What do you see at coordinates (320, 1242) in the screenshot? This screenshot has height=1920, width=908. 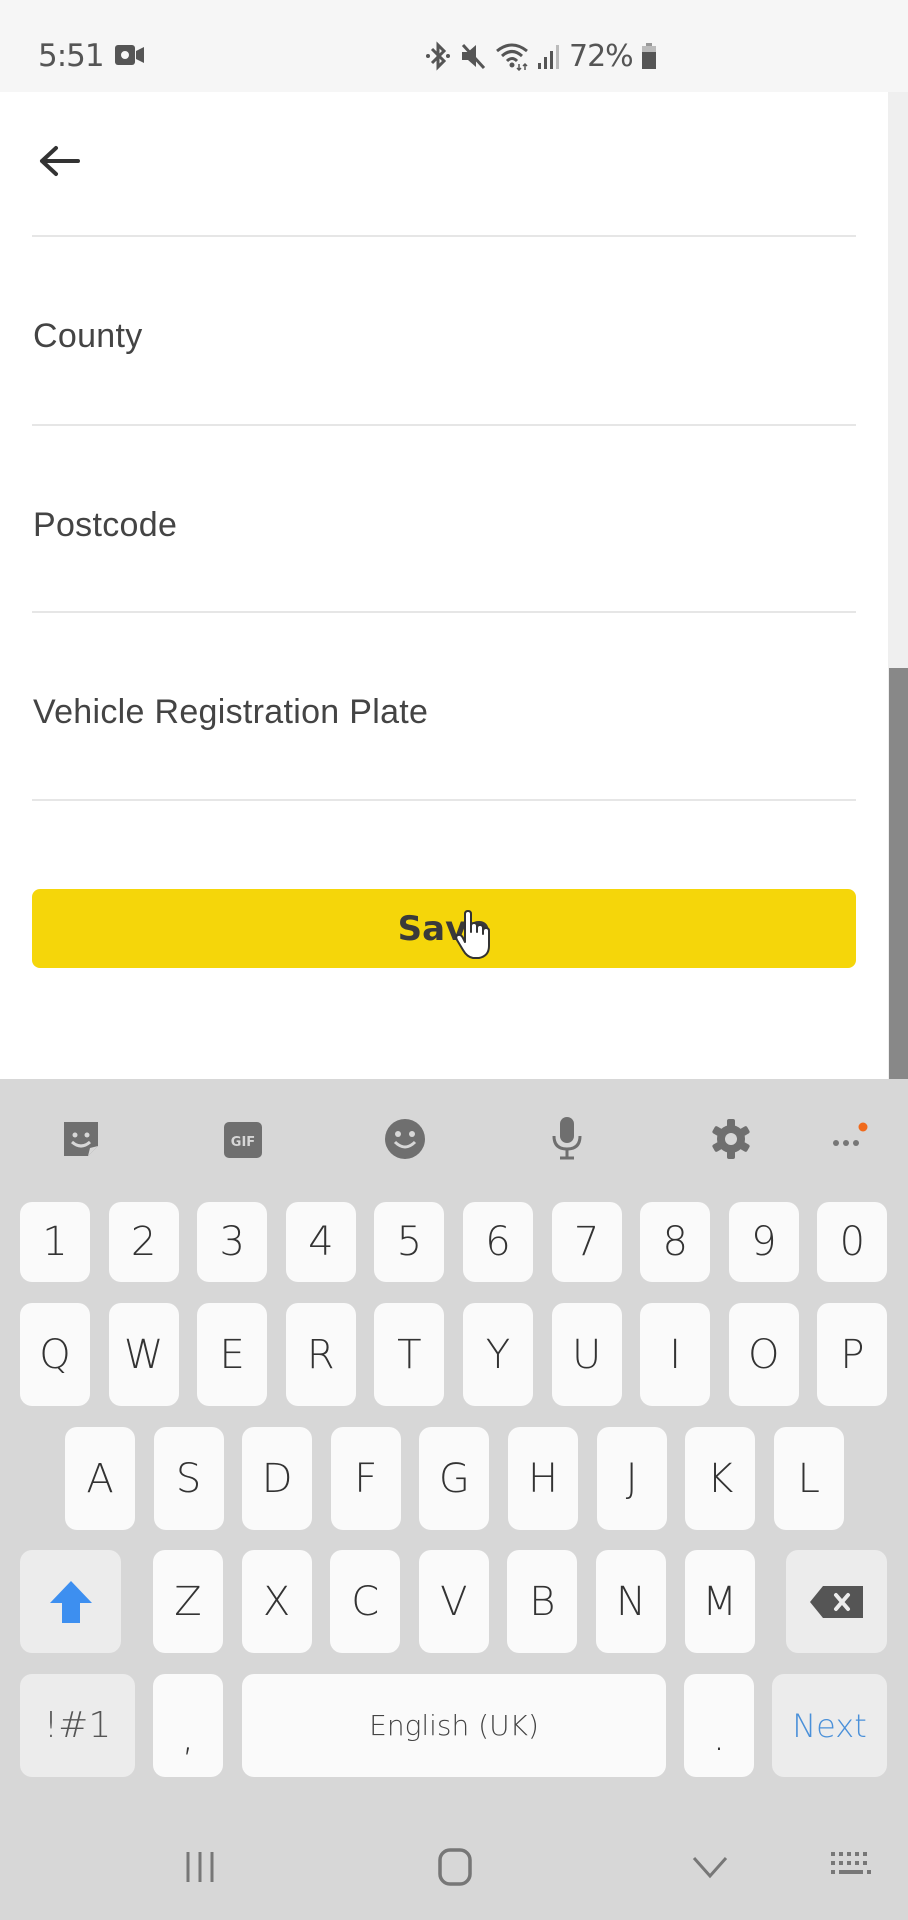 I see `key-4: 4` at bounding box center [320, 1242].